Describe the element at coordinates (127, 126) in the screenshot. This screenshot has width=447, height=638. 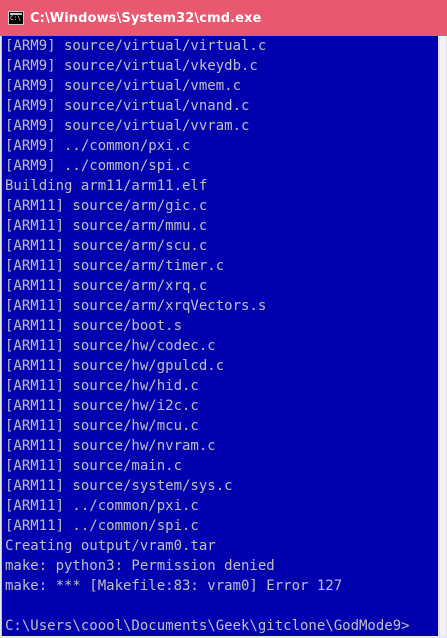
I see `console-line: [ARM9] source/virtual/vvram.c` at that location.